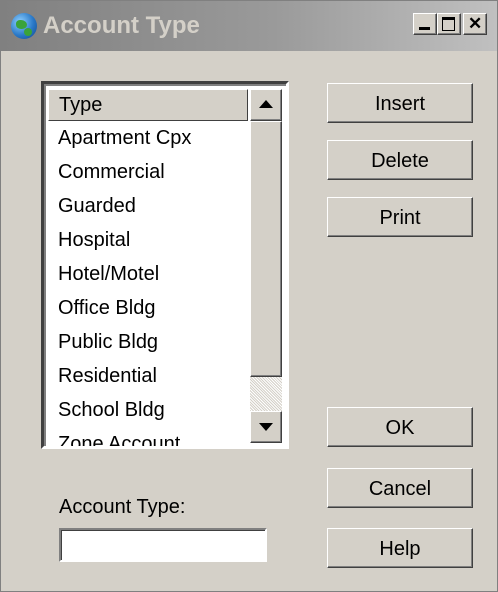  Describe the element at coordinates (400, 548) in the screenshot. I see `help-button: Help` at that location.